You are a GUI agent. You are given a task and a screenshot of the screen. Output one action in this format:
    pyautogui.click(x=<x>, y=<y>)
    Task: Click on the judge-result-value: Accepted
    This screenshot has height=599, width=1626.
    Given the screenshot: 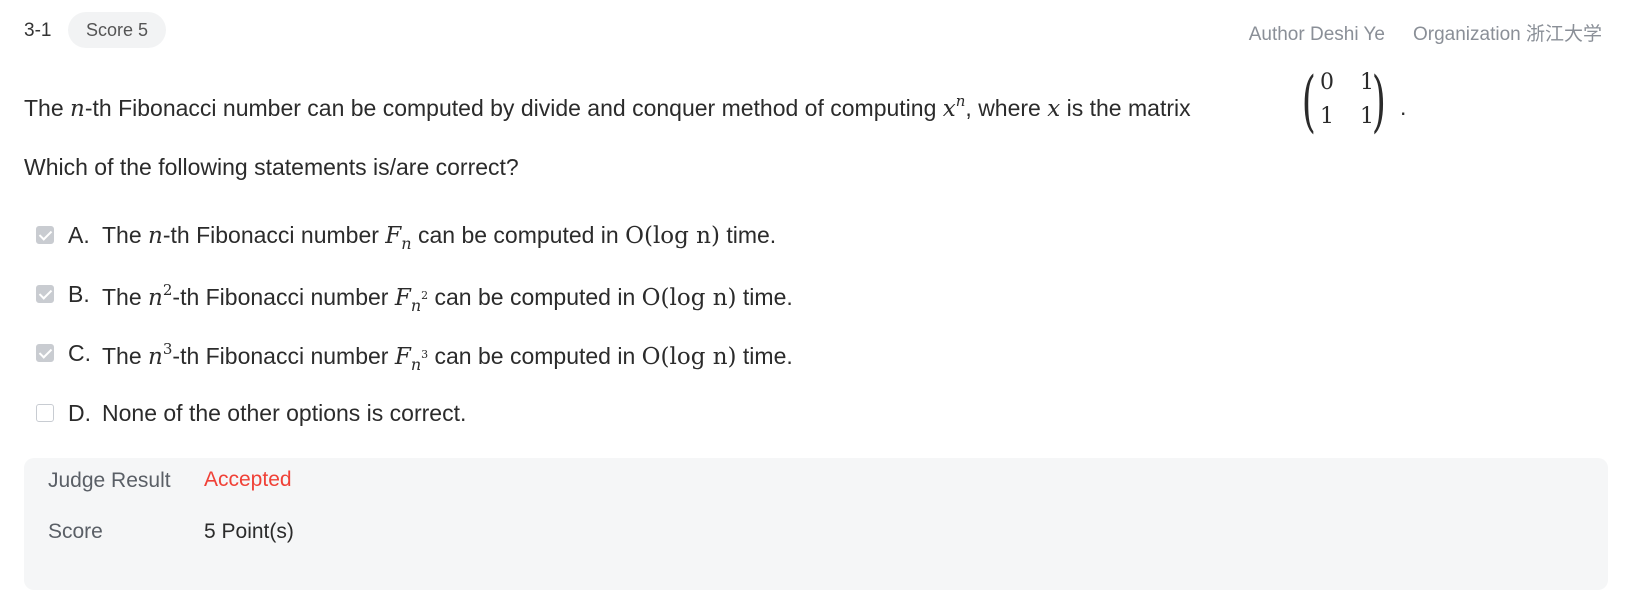 What is the action you would take?
    pyautogui.click(x=248, y=479)
    